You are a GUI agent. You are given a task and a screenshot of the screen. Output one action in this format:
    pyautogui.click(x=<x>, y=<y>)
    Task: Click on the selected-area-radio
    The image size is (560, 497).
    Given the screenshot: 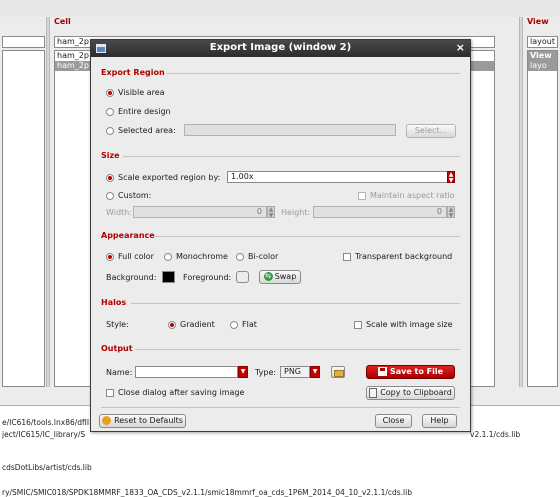 What is the action you would take?
    pyautogui.click(x=110, y=131)
    